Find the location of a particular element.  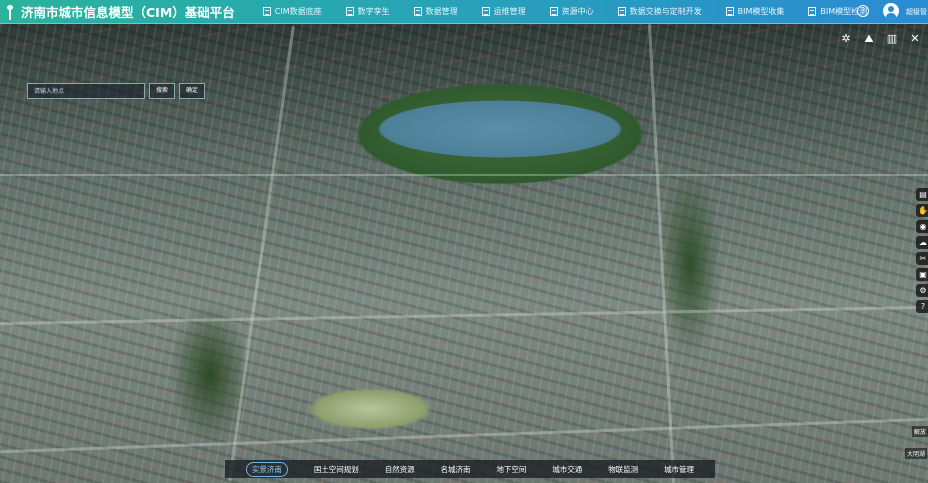

location-search: 搜索 确定 is located at coordinates (116, 91).